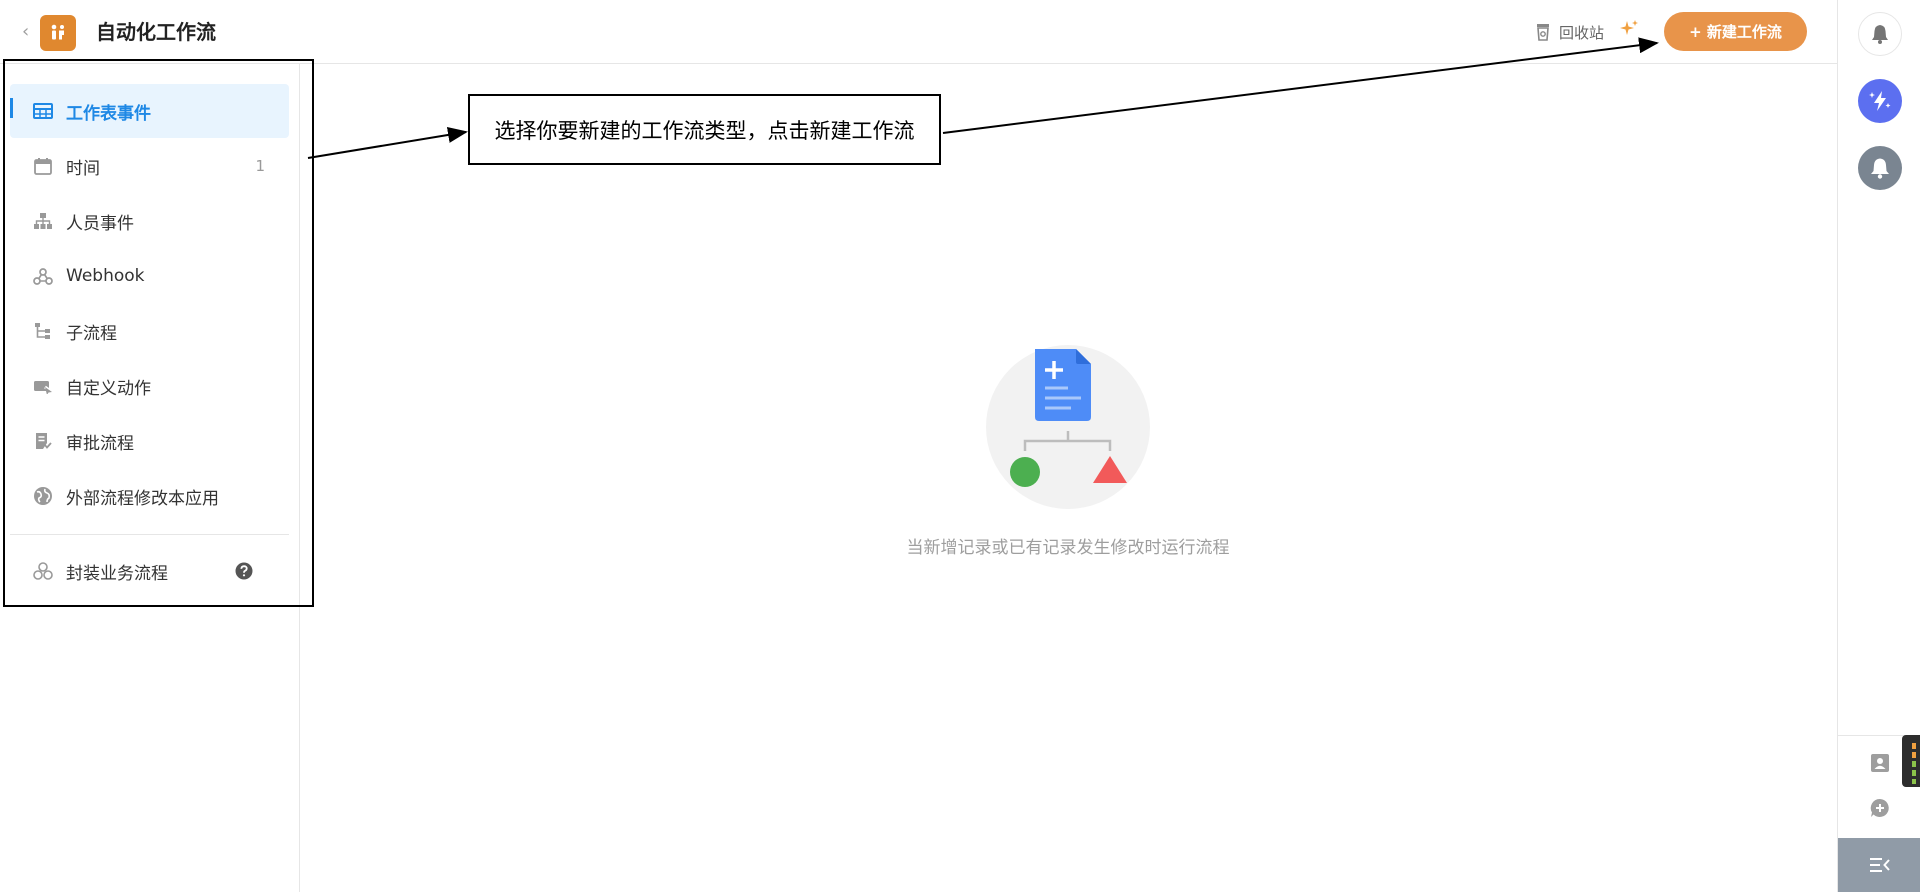  I want to click on sidebar-item-label: 时间, so click(83, 168).